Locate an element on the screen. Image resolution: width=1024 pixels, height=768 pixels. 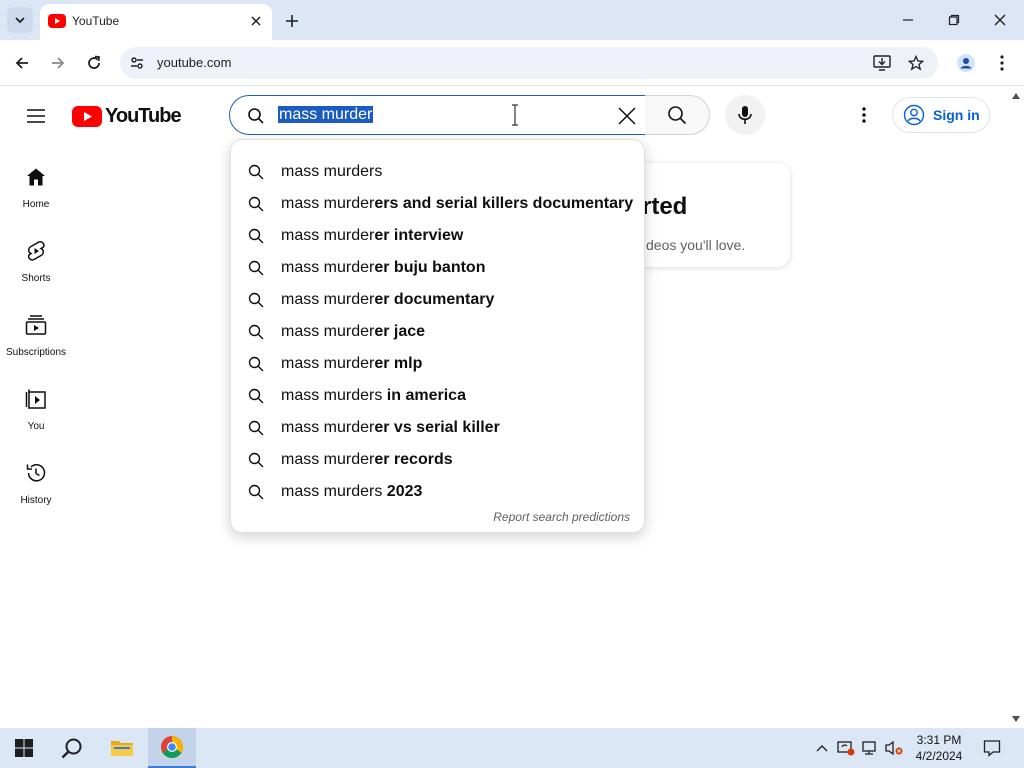
suggestion-item: mass murderer jace is located at coordinates (438, 331).